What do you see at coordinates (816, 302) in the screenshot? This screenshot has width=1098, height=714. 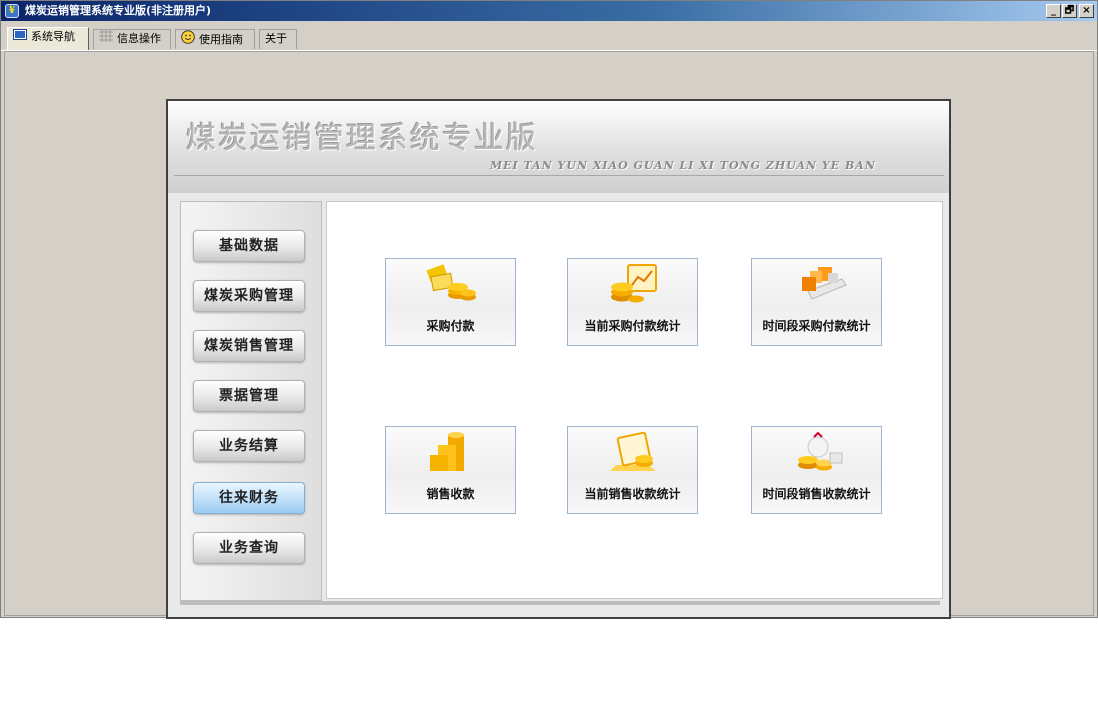 I see `period-purchase-payment-stats-button: 时间段采购付款统计` at bounding box center [816, 302].